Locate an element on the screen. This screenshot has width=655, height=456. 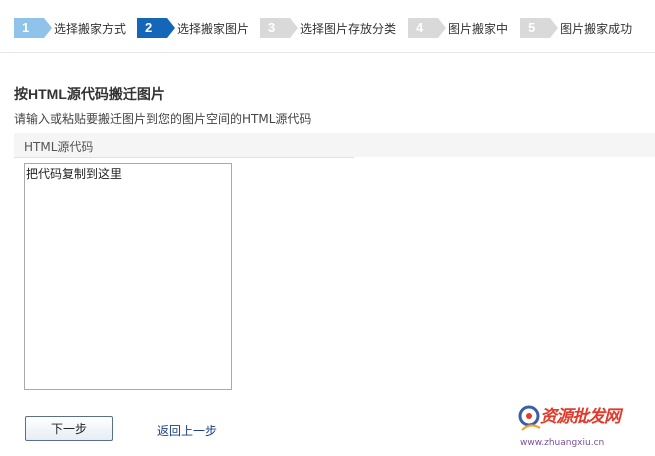
step-3: 3 选择图片存放分类 is located at coordinates (334, 28).